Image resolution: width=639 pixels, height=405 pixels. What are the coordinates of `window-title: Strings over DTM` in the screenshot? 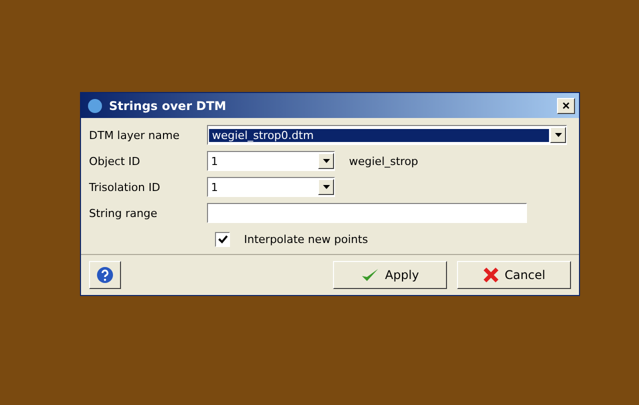 It's located at (168, 105).